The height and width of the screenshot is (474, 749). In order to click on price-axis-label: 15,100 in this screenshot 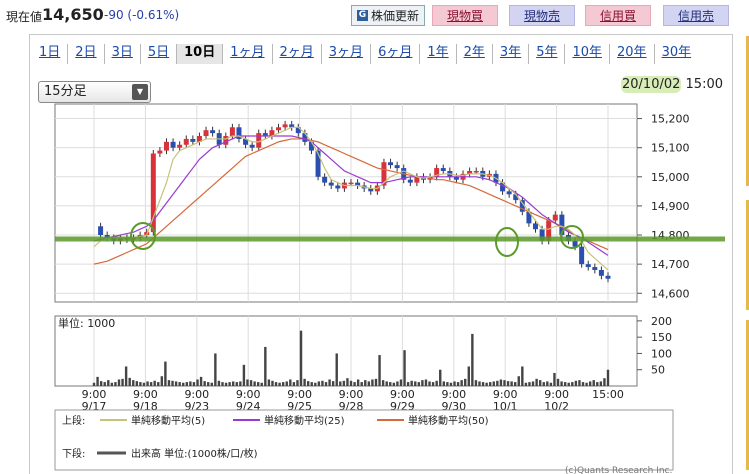, I will do `click(670, 148)`.